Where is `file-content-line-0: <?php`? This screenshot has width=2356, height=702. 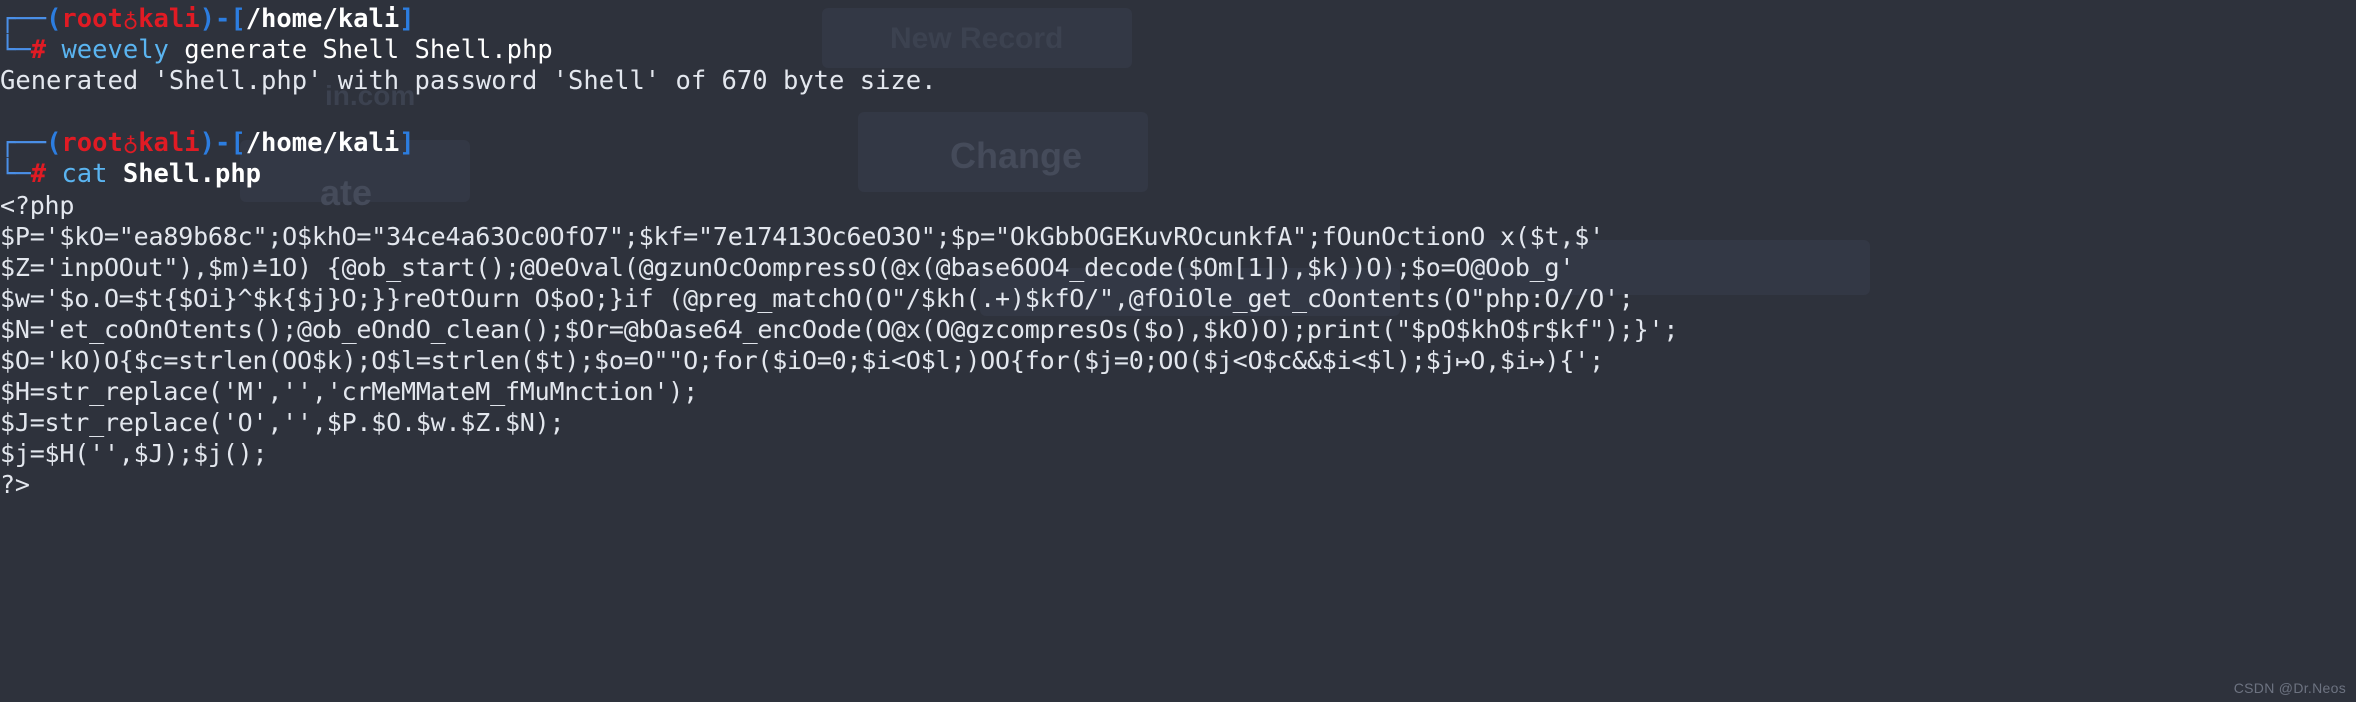 file-content-line-0: <?php is located at coordinates (37, 205).